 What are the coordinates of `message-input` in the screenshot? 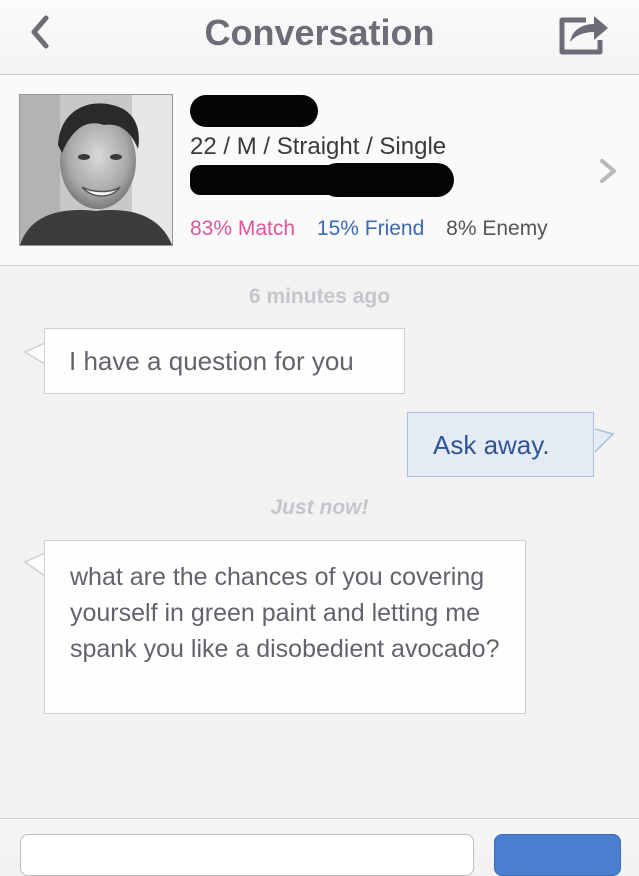 It's located at (247, 855).